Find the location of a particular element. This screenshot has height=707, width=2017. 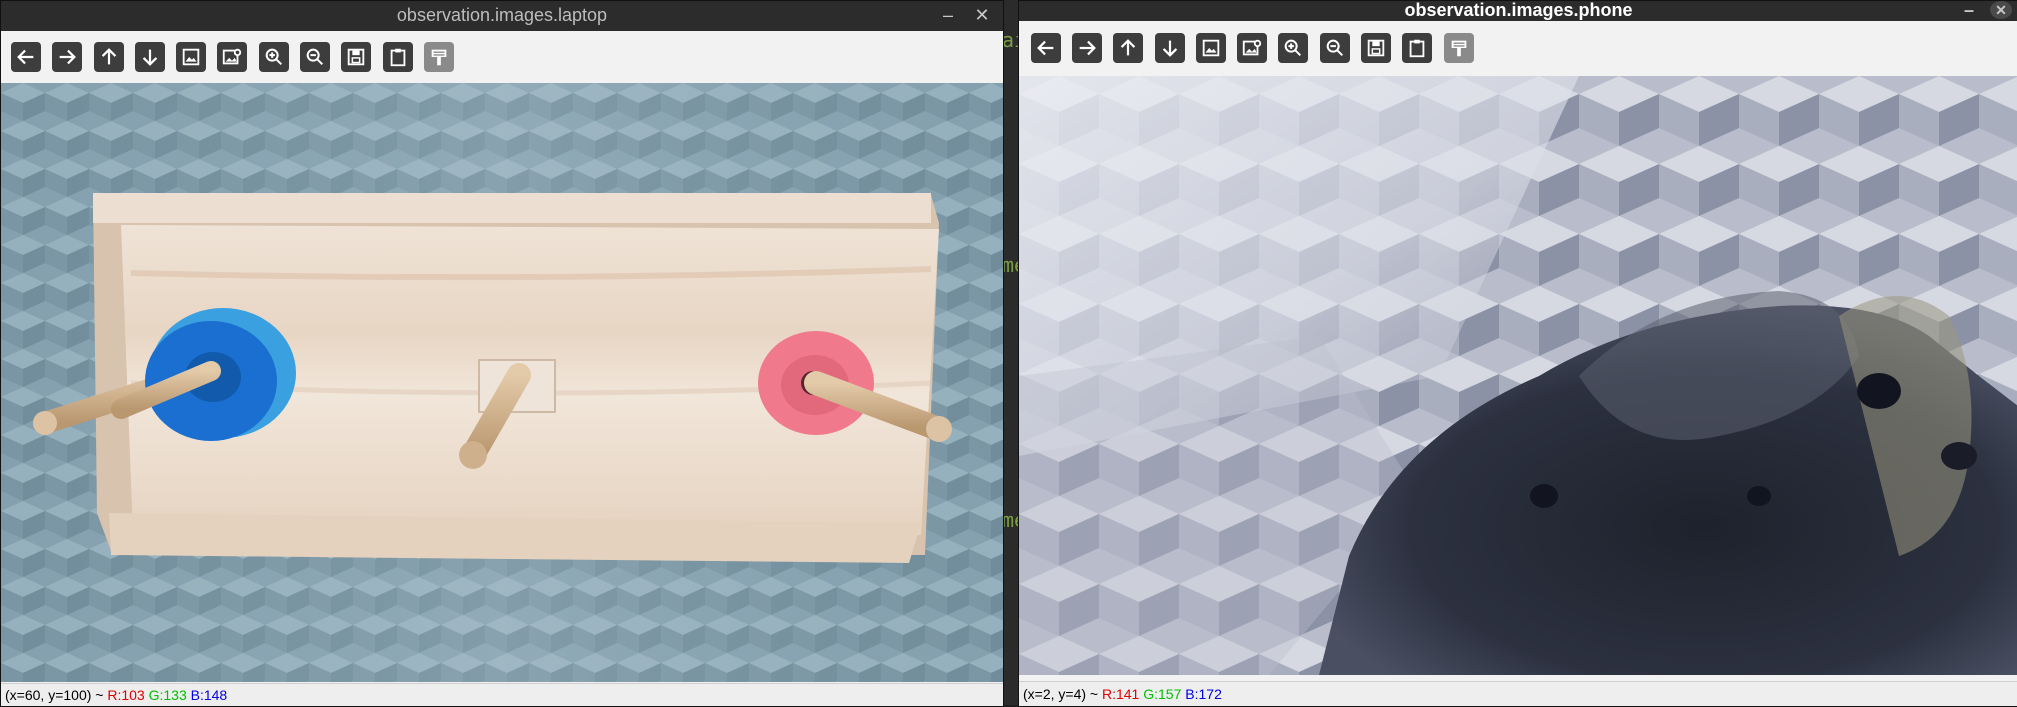

window-title: observation.images.phone is located at coordinates (1518, 10).